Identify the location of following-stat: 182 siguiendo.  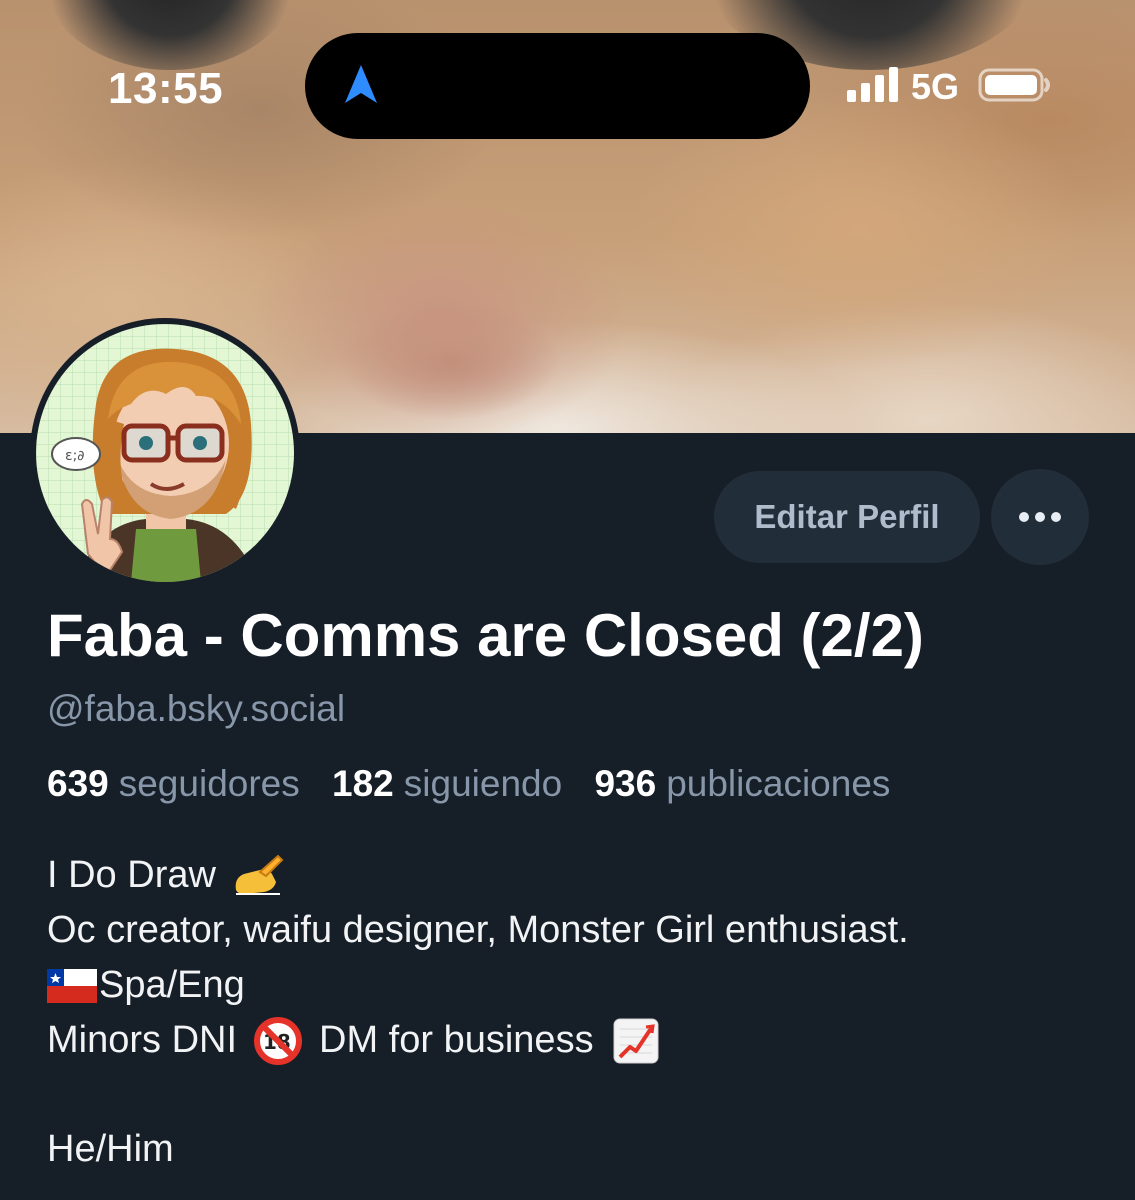
(463, 783).